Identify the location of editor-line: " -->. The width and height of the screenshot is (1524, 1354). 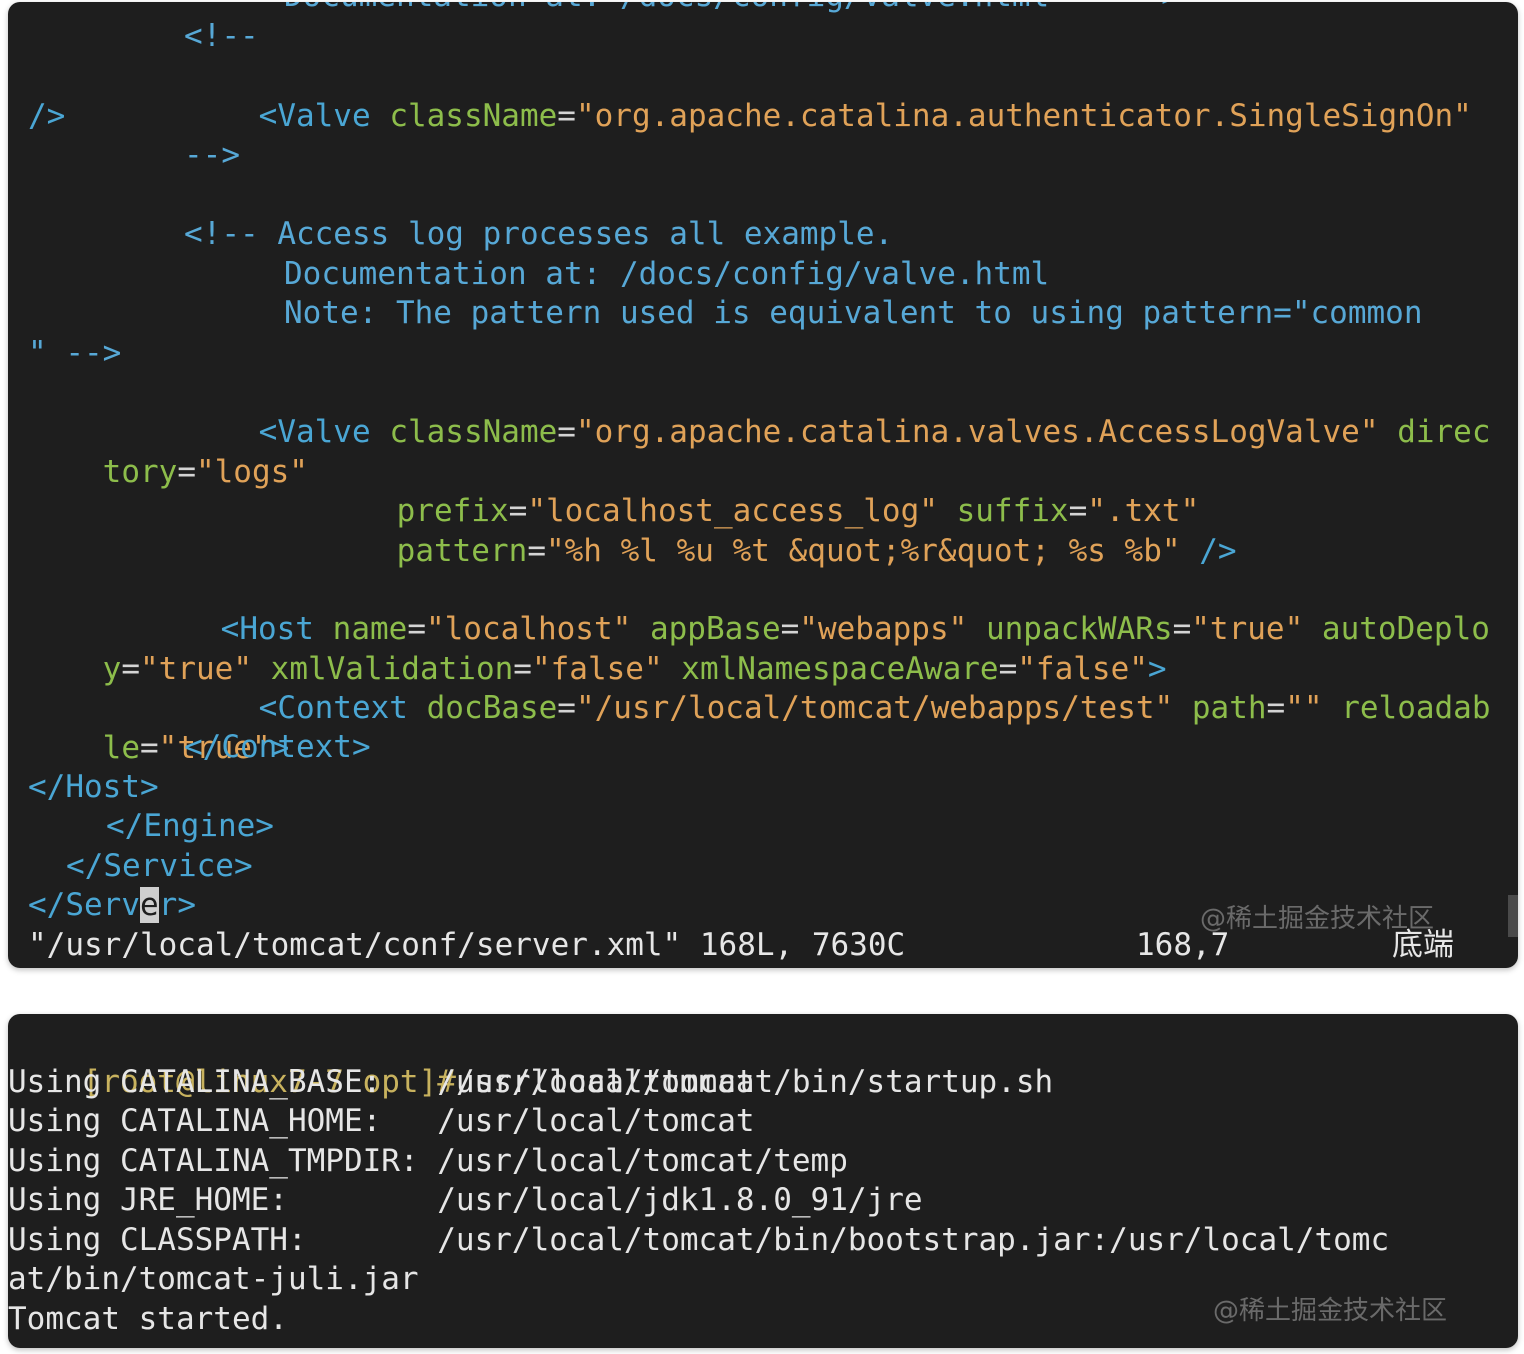
(75, 353).